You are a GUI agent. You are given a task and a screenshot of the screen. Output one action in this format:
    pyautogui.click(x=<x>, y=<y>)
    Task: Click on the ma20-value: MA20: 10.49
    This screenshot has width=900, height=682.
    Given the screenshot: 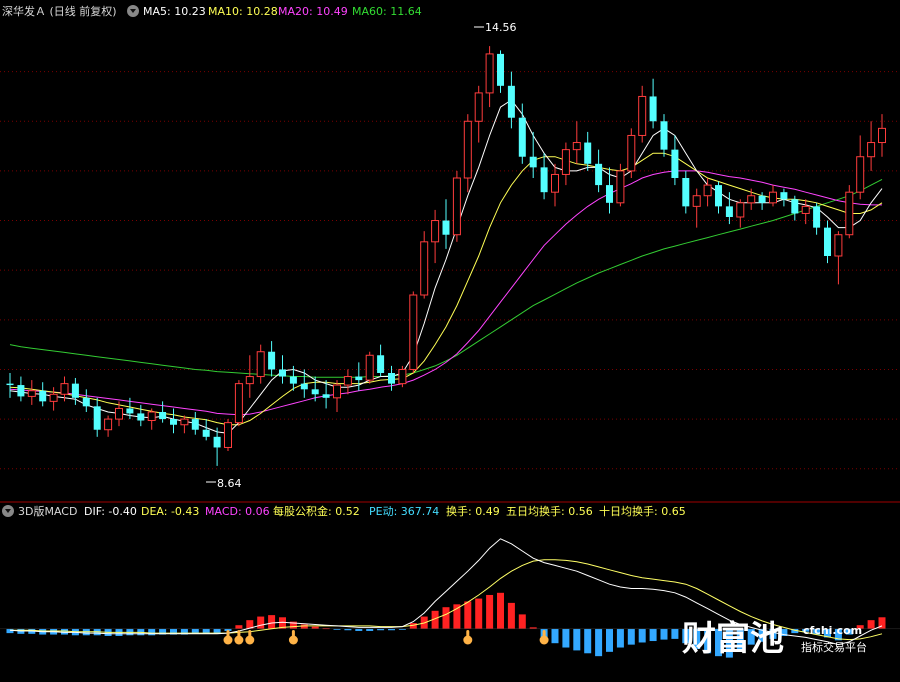 What is the action you would take?
    pyautogui.click(x=313, y=11)
    